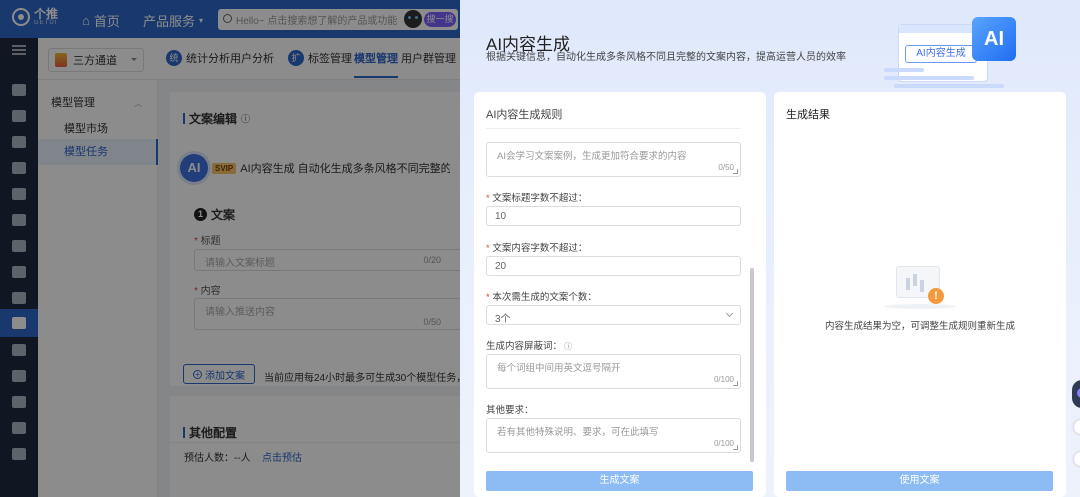 The width and height of the screenshot is (1080, 497). I want to click on scrollbar-thumb, so click(752, 365).